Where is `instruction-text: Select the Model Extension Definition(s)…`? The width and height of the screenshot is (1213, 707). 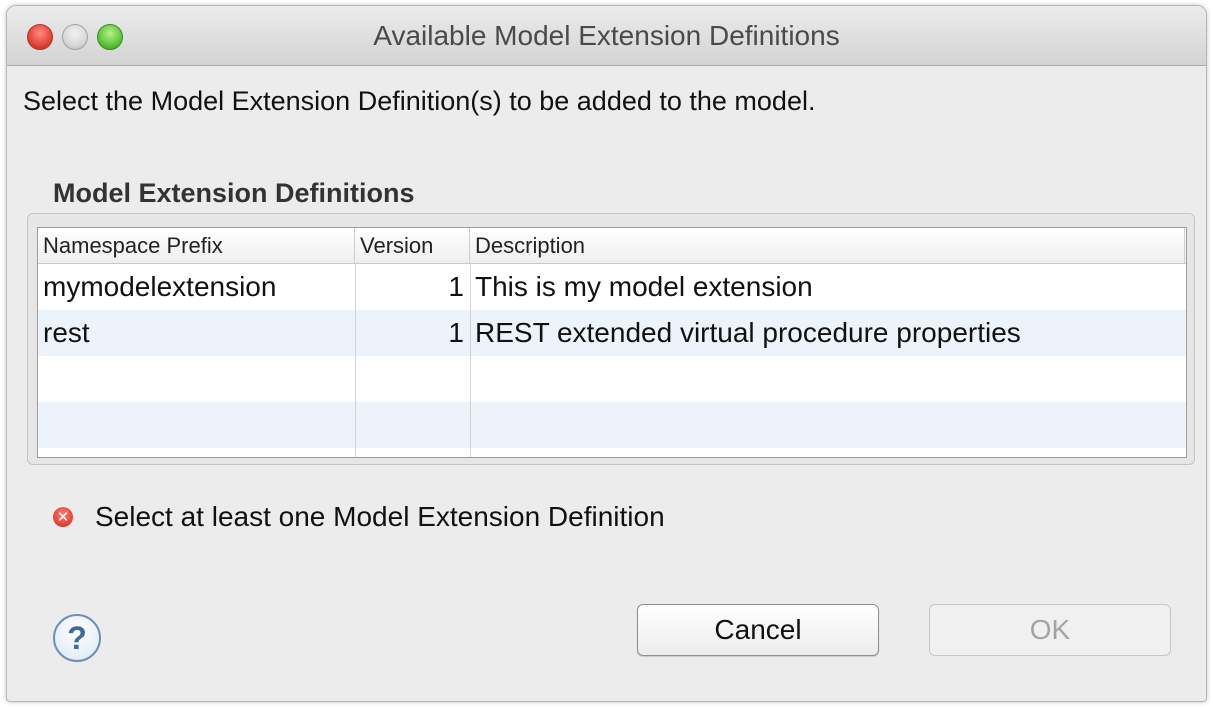
instruction-text: Select the Model Extension Definition(s)… is located at coordinates (419, 101).